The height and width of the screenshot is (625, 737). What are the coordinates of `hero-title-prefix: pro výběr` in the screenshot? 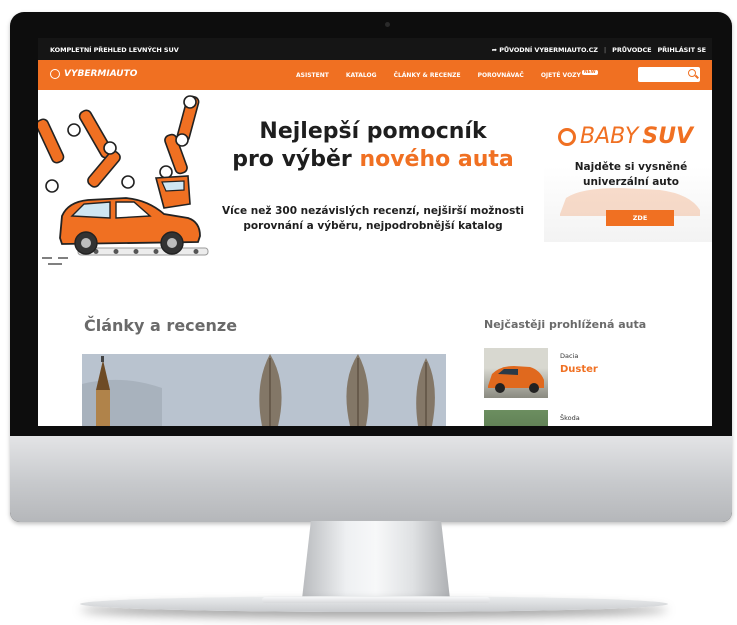 It's located at (296, 159).